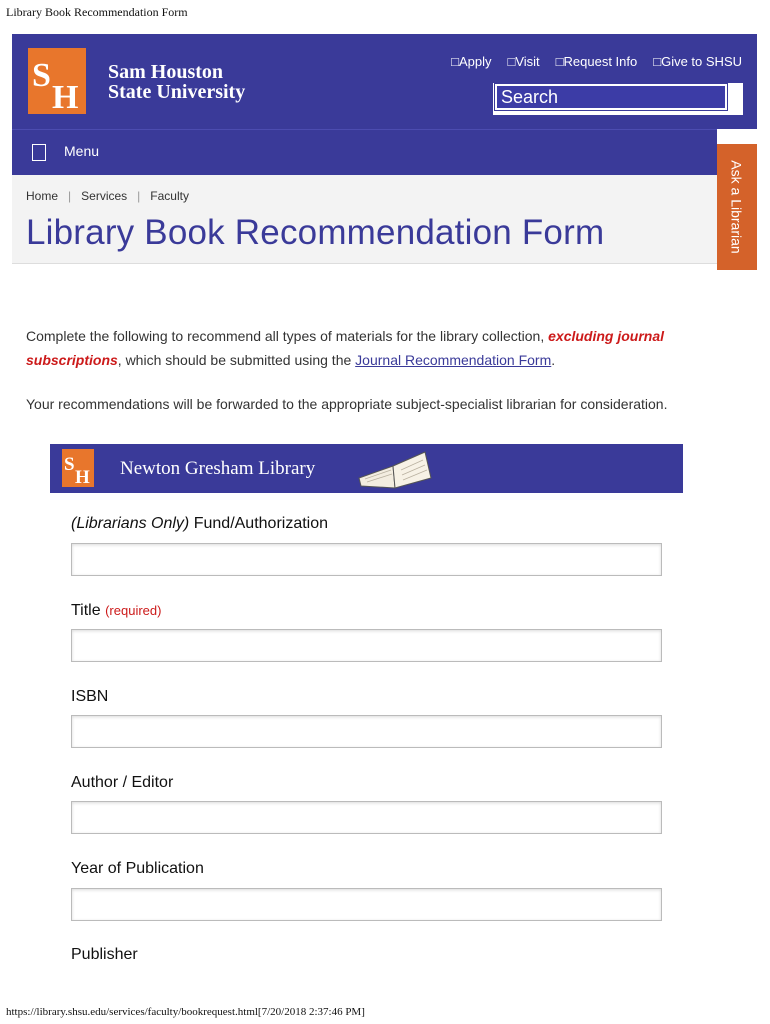 Image resolution: width=770 pixels, height=1024 pixels. What do you see at coordinates (97, 12) in the screenshot?
I see `print-header: Library Book Recommendation Form` at bounding box center [97, 12].